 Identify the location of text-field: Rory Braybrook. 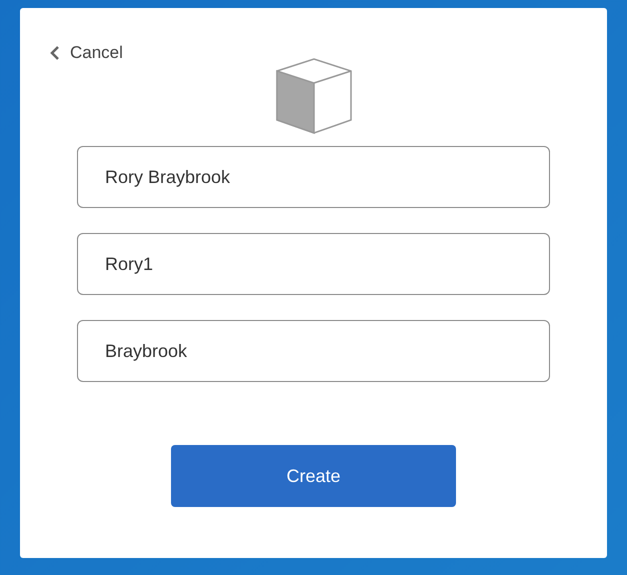
(313, 177).